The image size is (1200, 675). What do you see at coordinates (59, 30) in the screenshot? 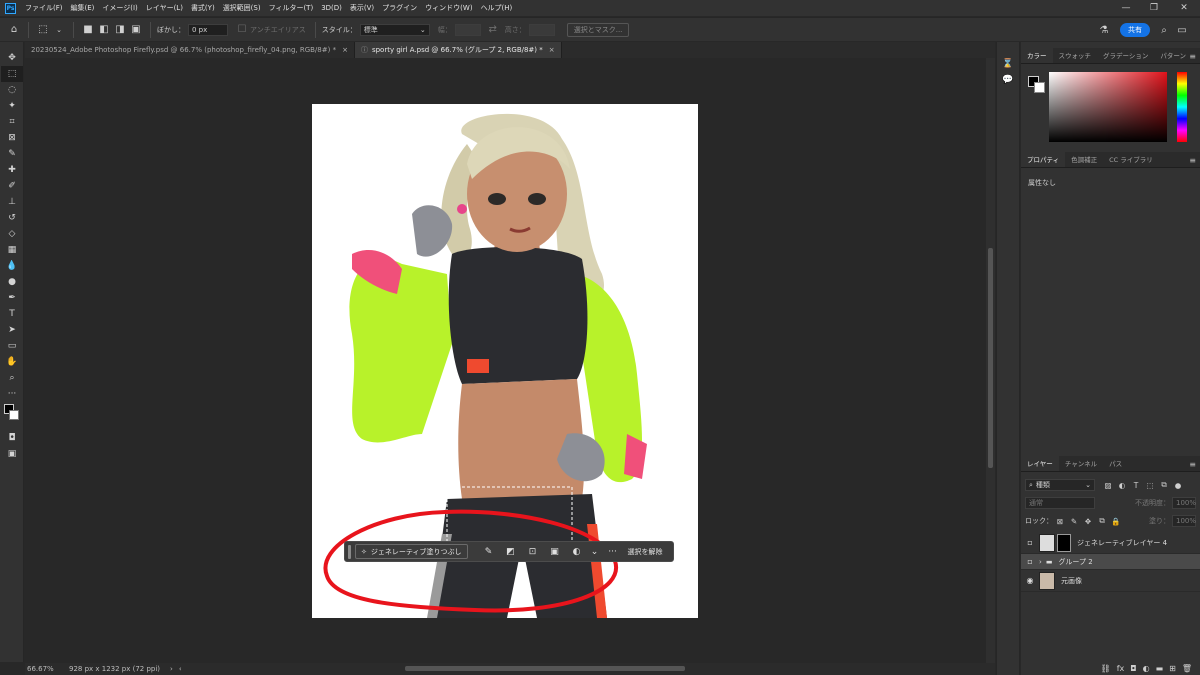
I see `chevron-down-icon: ⌄` at bounding box center [59, 30].